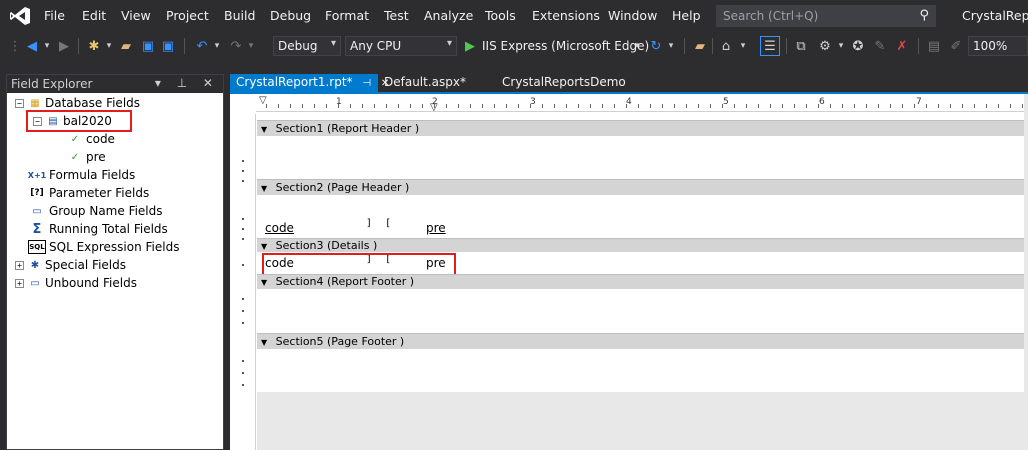  I want to click on section-body: code ] [ pre, so click(642, 217).